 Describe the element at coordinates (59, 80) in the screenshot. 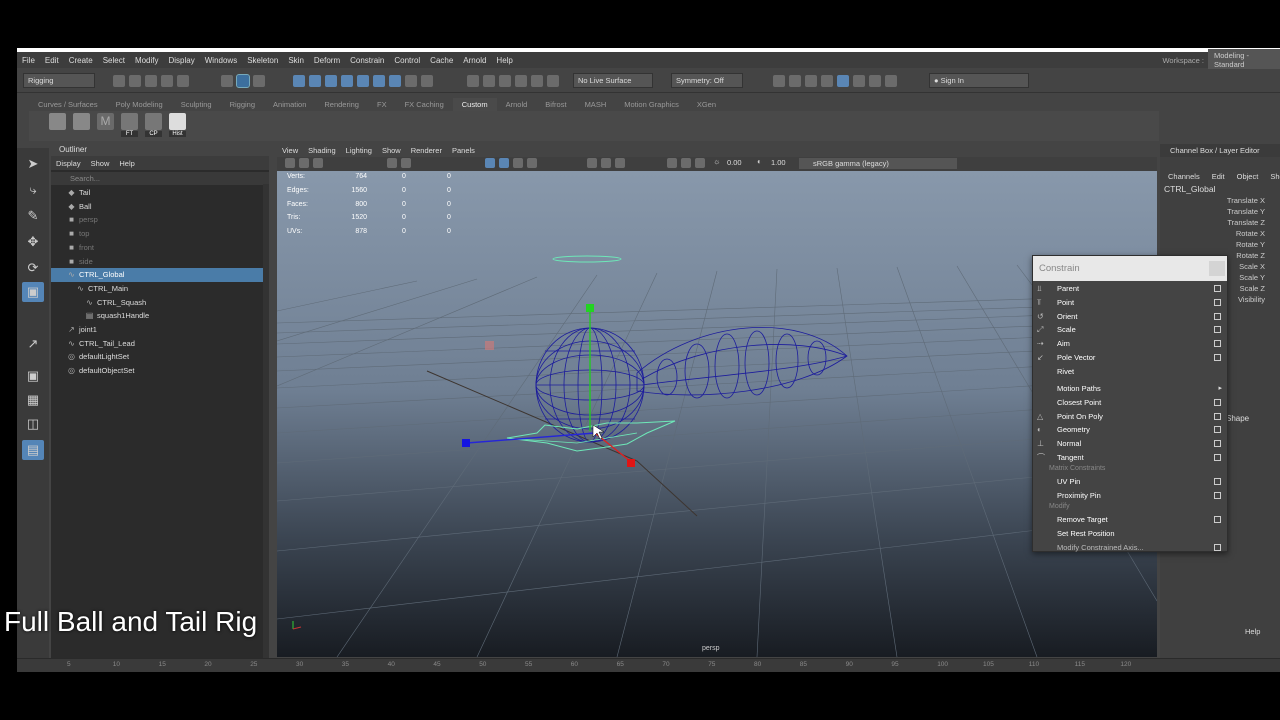

I see `menuset-dropdown: Rigging` at that location.